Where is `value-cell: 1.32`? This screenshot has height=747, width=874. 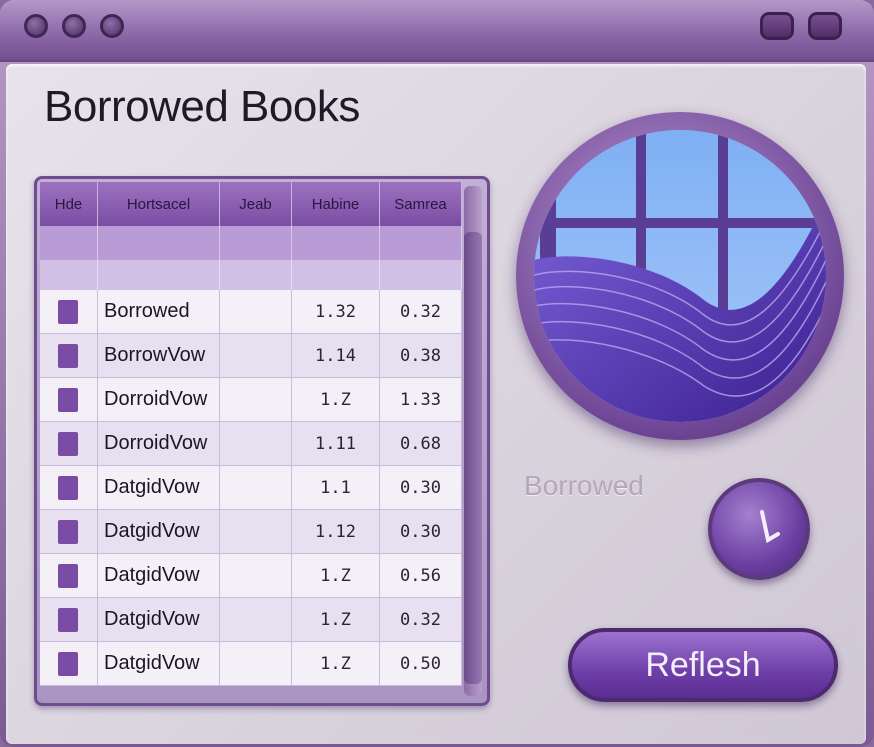
value-cell: 1.32 is located at coordinates (336, 312).